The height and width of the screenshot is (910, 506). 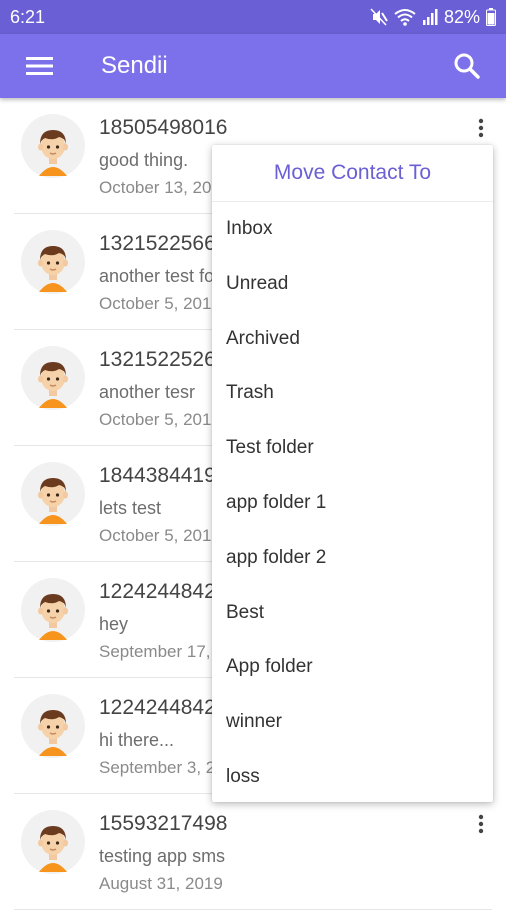 What do you see at coordinates (160, 276) in the screenshot?
I see `message-preview: another test for` at bounding box center [160, 276].